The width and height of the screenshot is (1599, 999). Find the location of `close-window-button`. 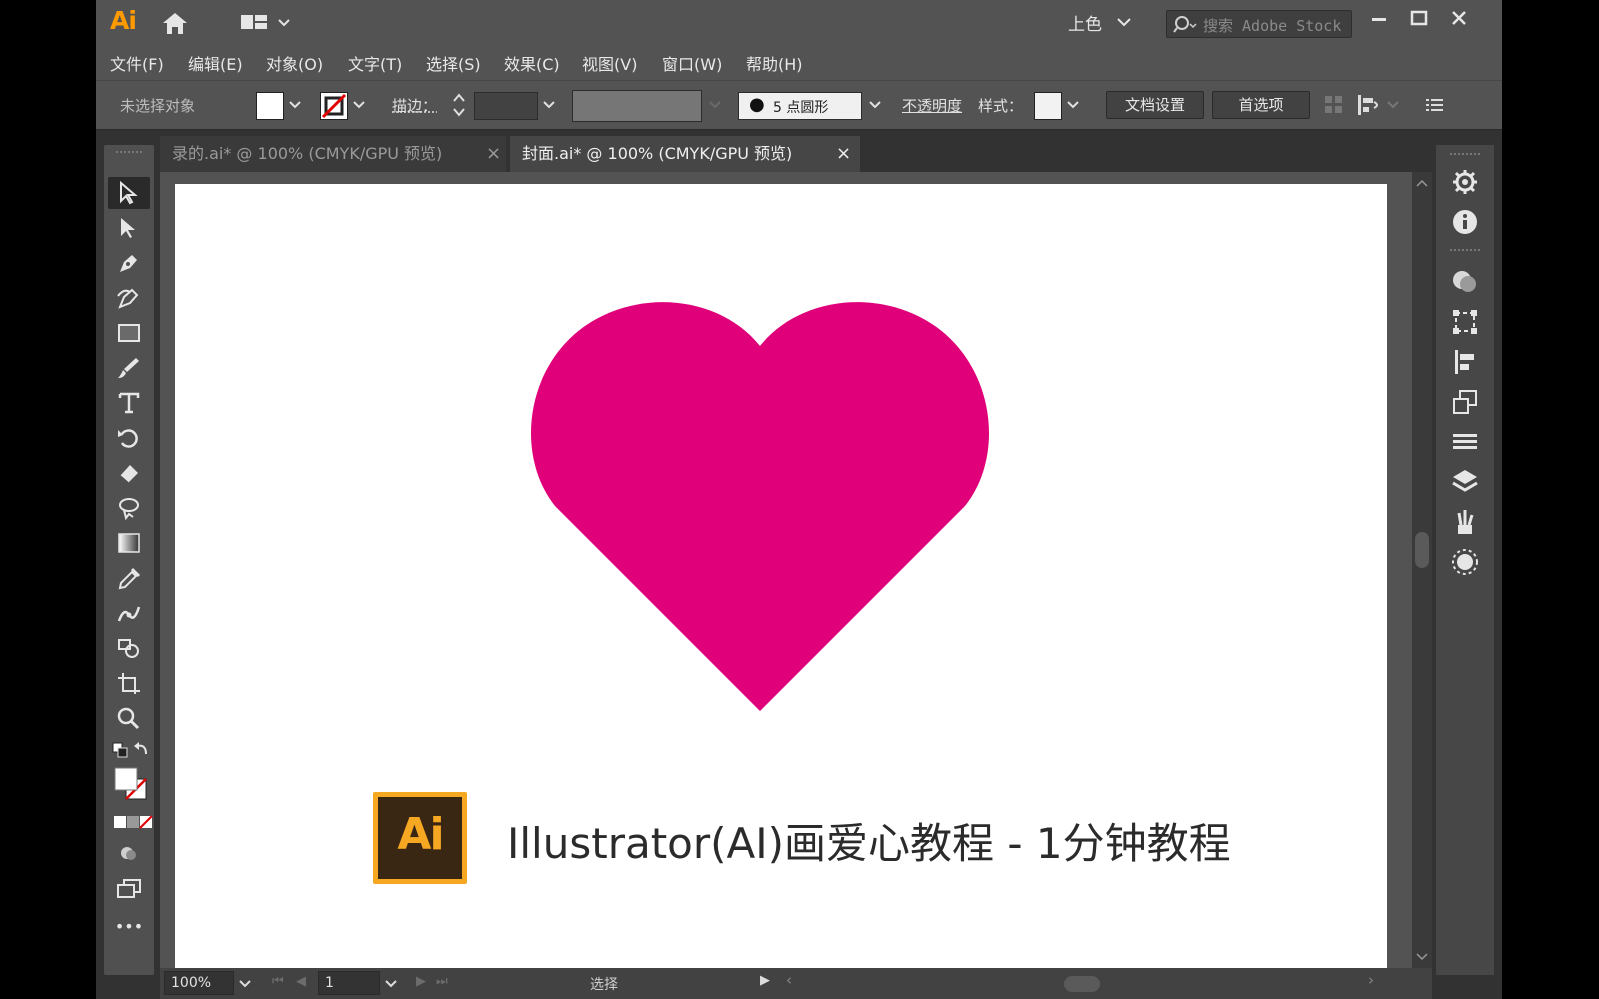

close-window-button is located at coordinates (1459, 19).